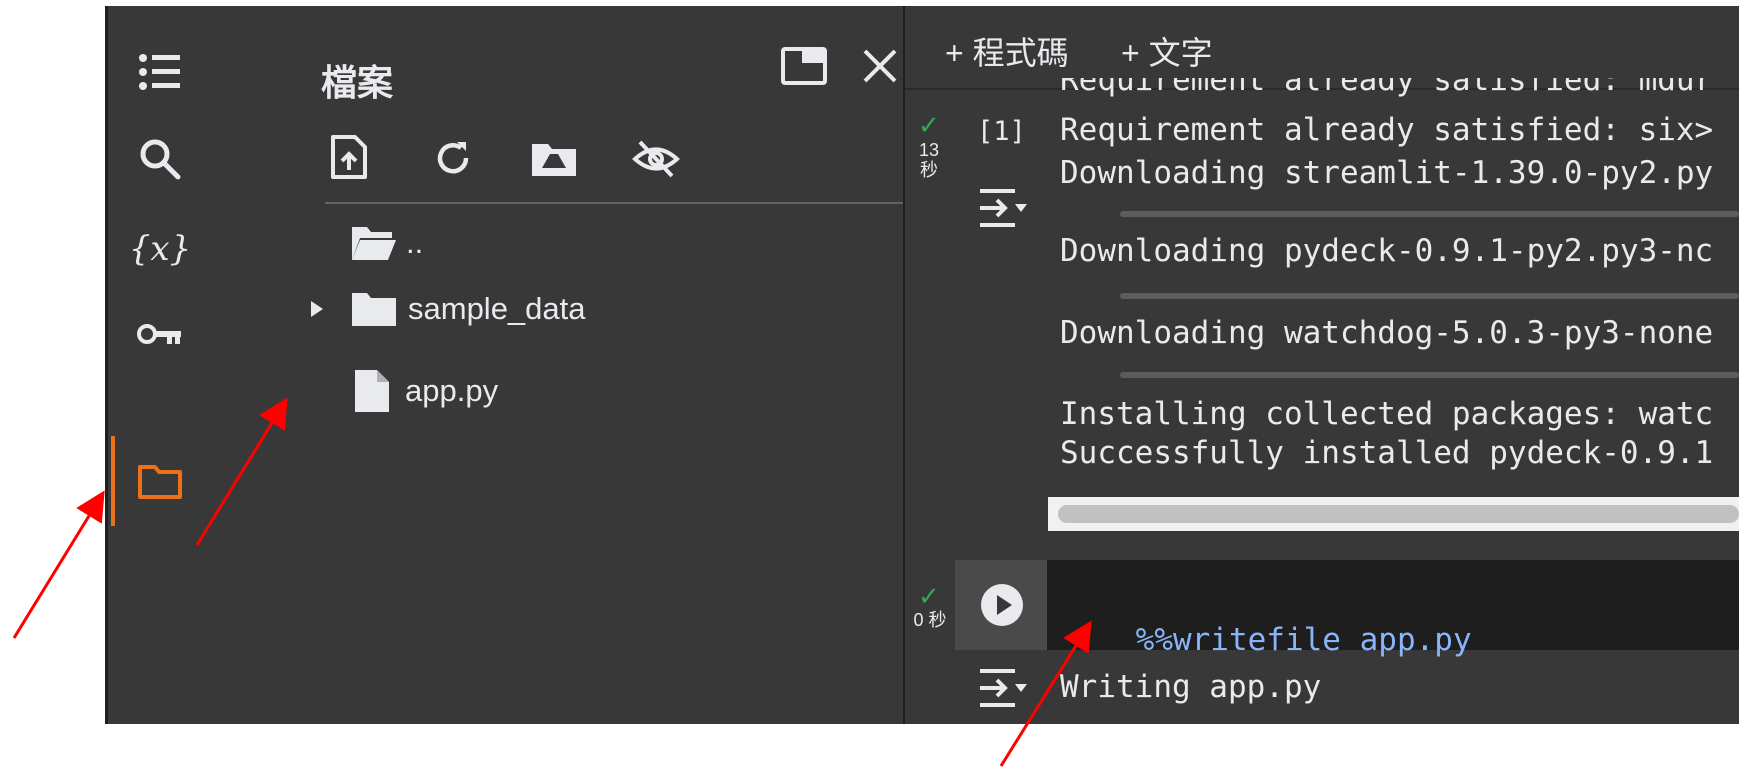  I want to click on arrow-to-folder-icon, so click(58, 564).